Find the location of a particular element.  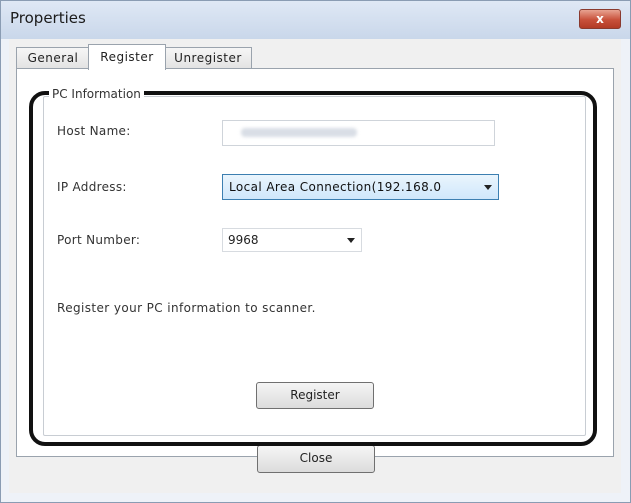

group-title: PC Information is located at coordinates (96, 94).